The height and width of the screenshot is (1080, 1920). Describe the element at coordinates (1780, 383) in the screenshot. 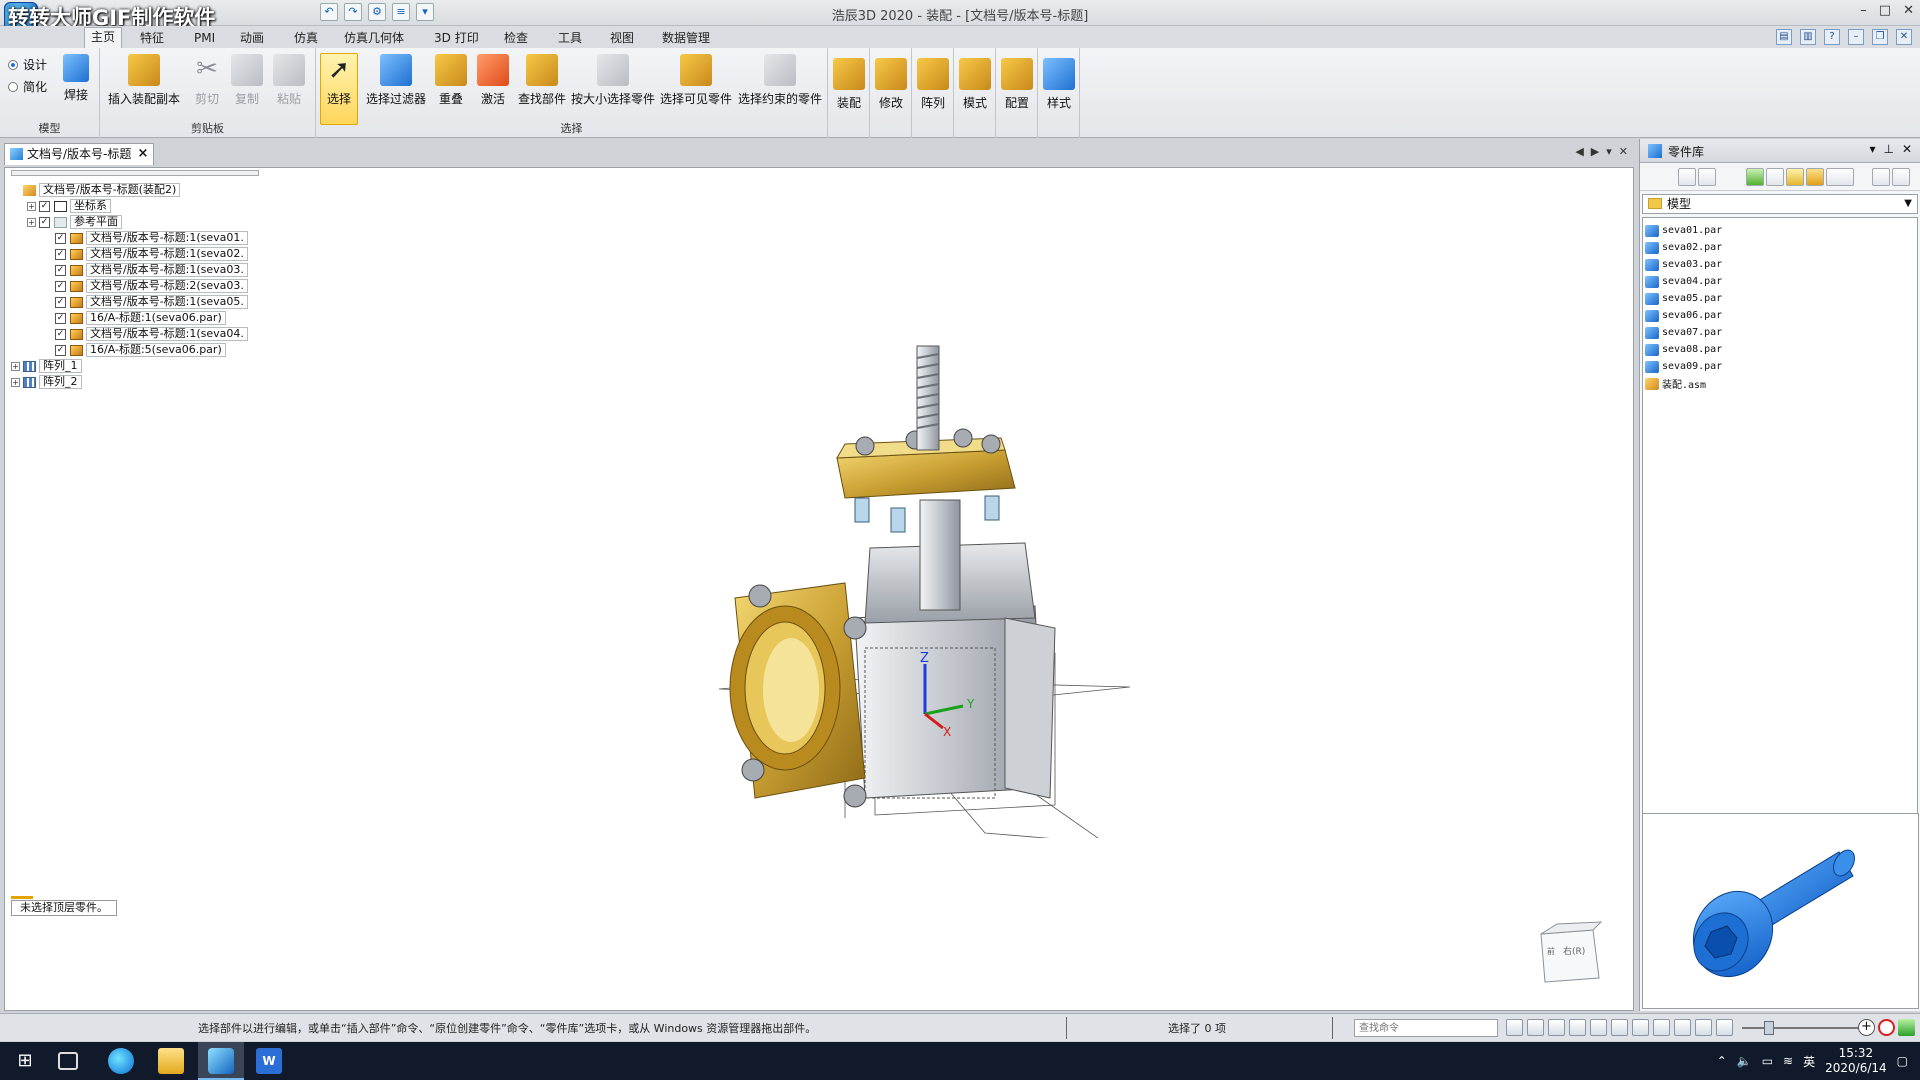

I see `list-item: 装配.asm` at that location.